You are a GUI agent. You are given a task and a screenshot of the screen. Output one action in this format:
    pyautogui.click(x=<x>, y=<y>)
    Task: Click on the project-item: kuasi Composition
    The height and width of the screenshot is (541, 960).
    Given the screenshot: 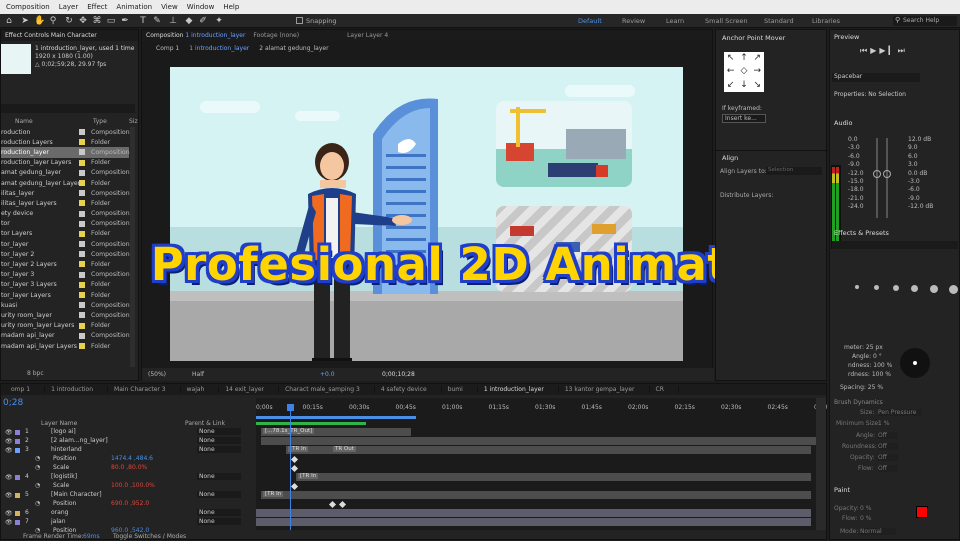 What is the action you would take?
    pyautogui.click(x=65, y=305)
    